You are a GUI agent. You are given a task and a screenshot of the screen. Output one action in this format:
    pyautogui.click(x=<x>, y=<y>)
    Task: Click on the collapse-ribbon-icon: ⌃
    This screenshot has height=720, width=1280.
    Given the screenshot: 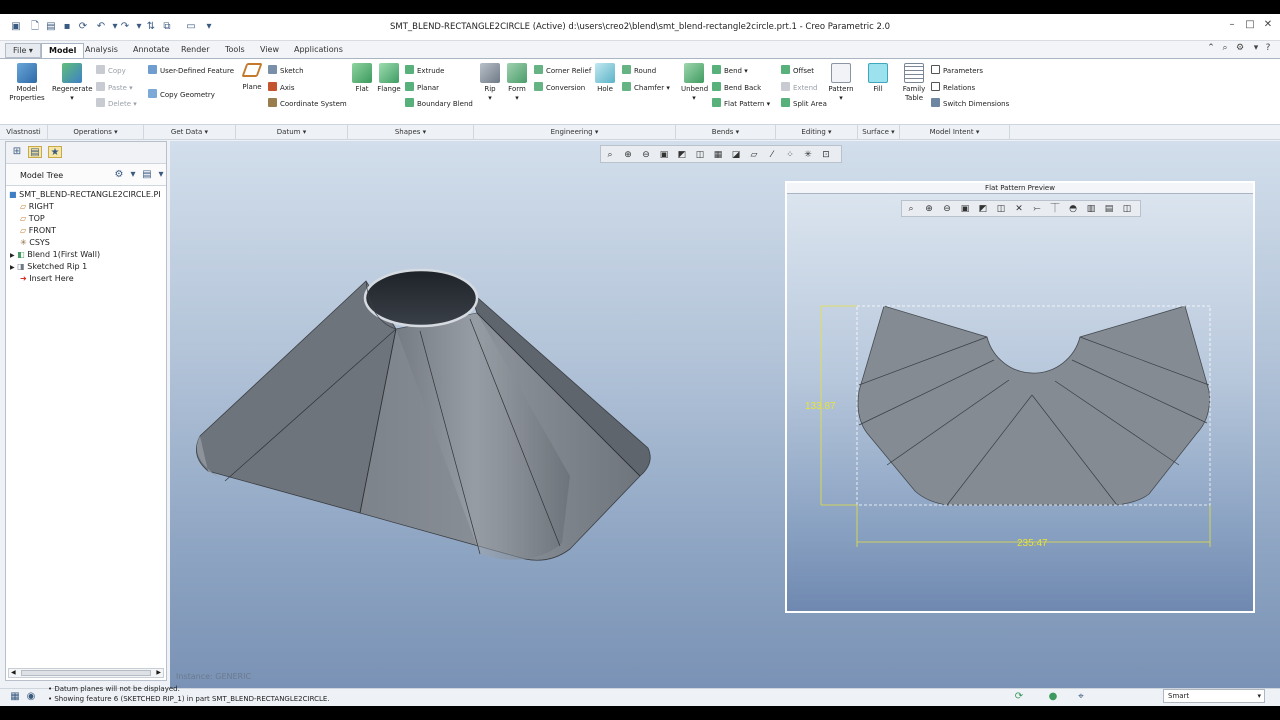 What is the action you would take?
    pyautogui.click(x=1211, y=49)
    